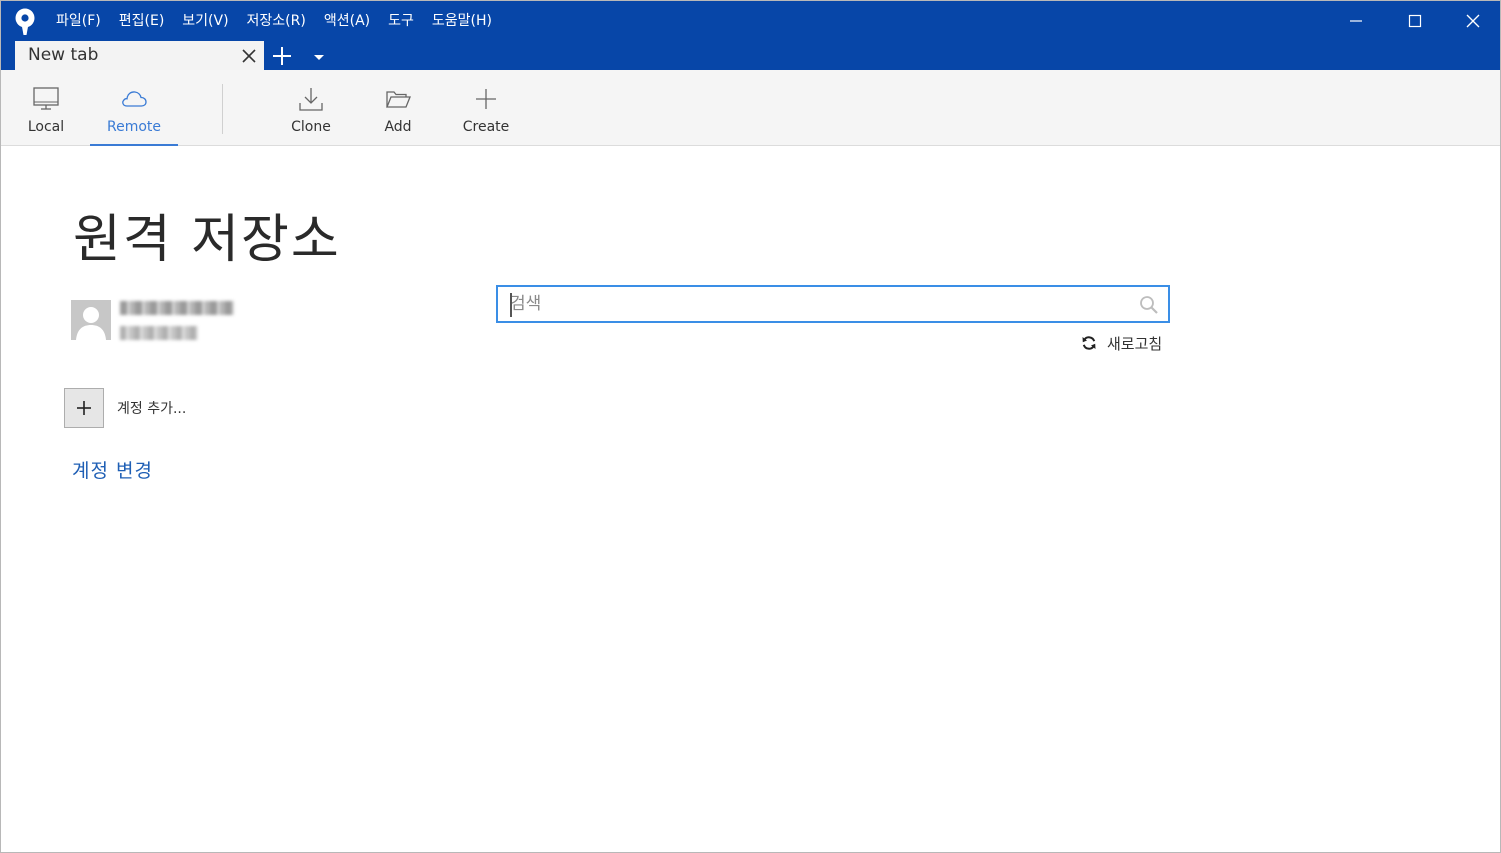 The width and height of the screenshot is (1501, 853). I want to click on toolbar-add-button: Add, so click(398, 108).